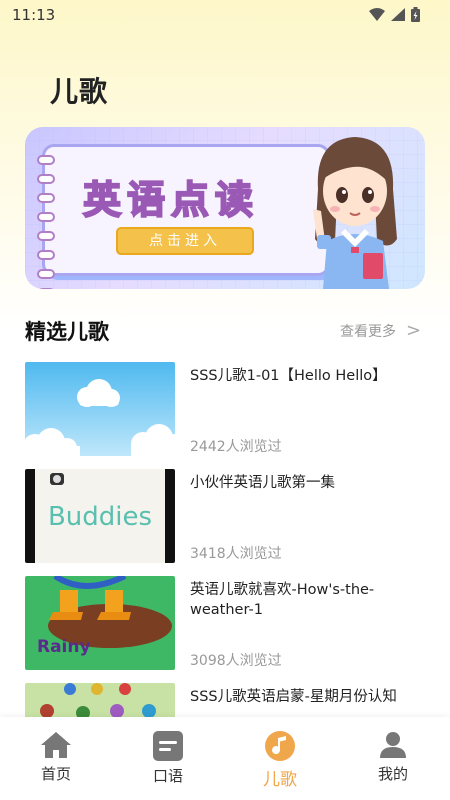 The height and width of the screenshot is (800, 450). I want to click on status-icons, so click(394, 14).